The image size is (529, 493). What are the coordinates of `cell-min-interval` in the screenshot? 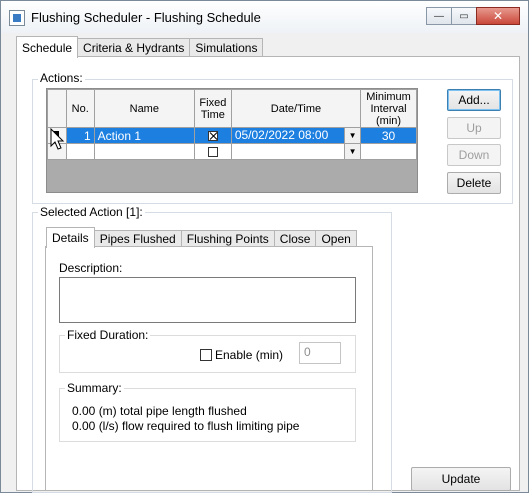 It's located at (388, 151).